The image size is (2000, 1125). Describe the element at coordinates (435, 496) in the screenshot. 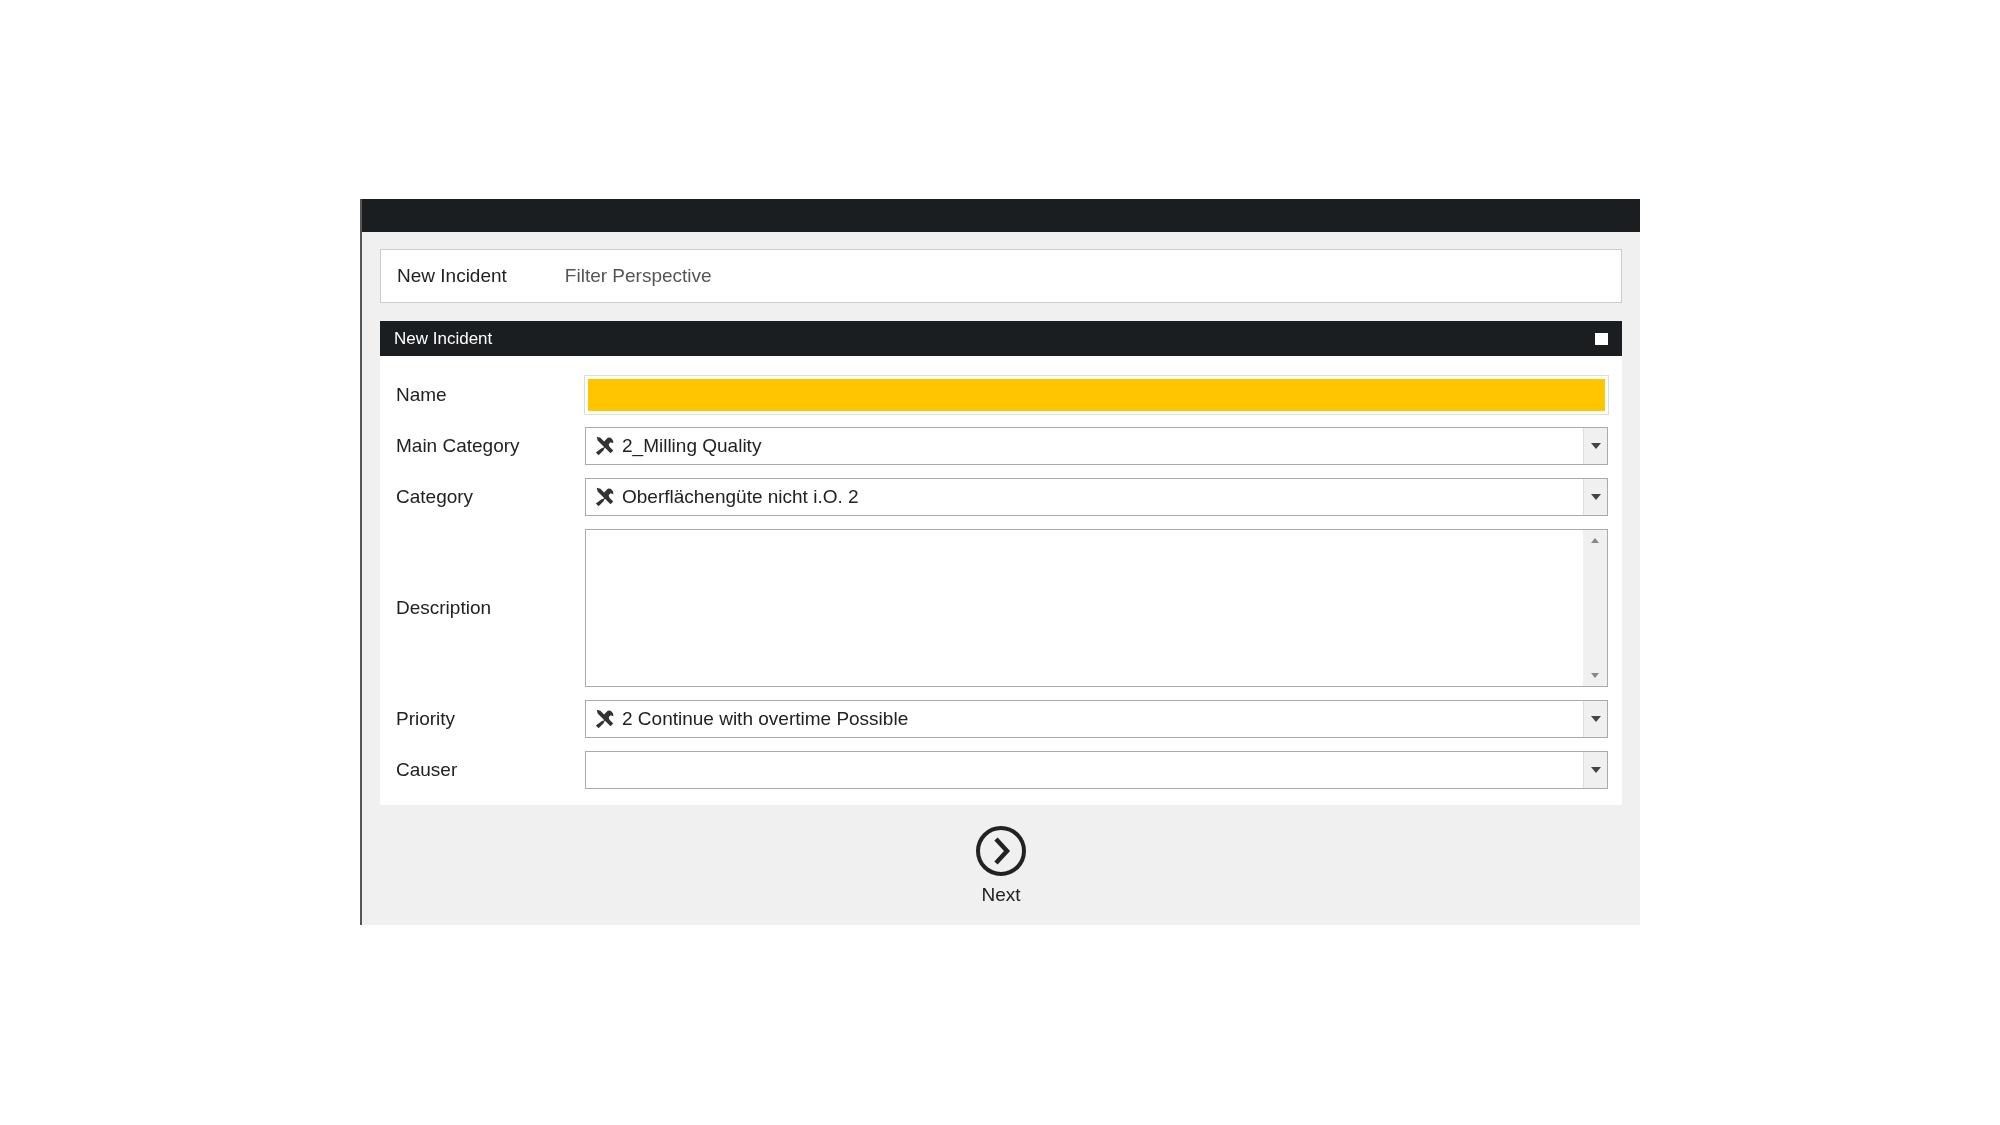

I see `field-label: Category` at that location.